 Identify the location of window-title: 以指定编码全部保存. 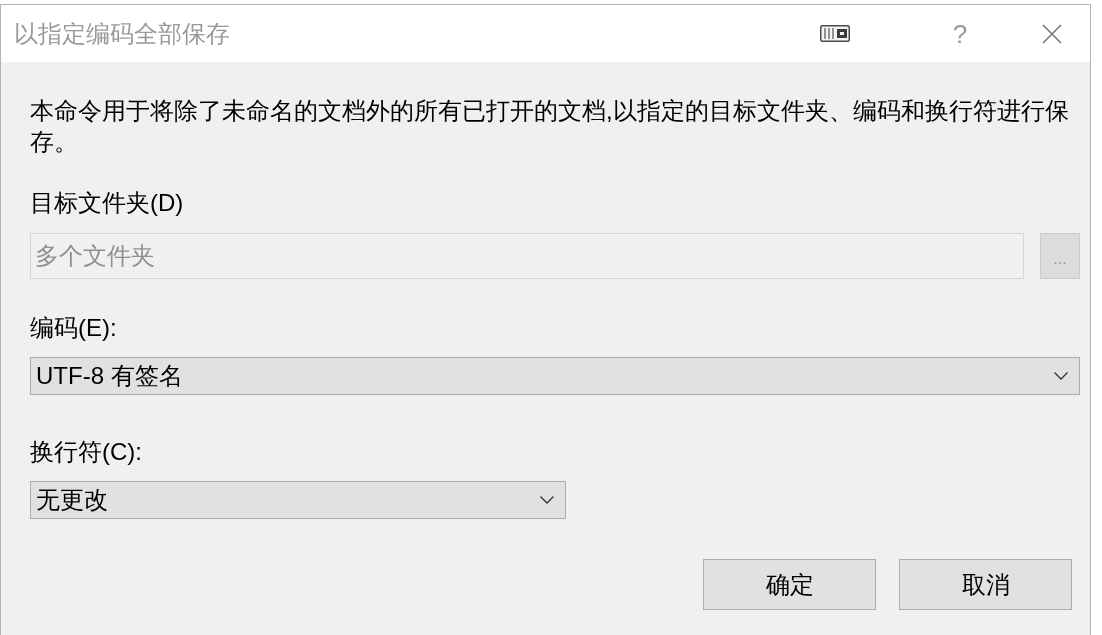
(122, 33).